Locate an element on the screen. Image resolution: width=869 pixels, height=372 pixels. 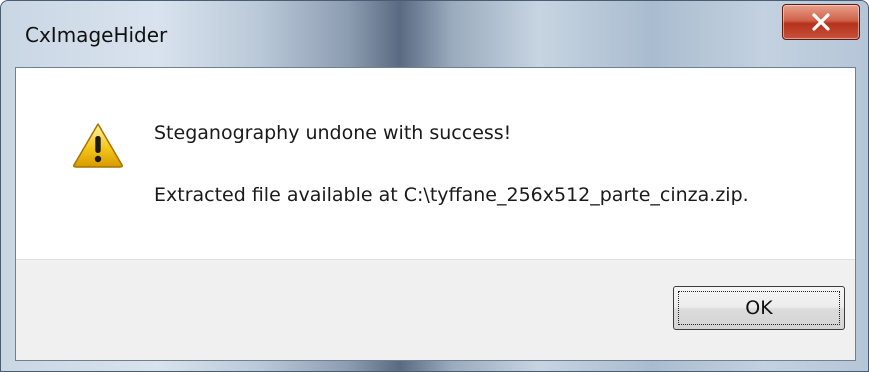
close-button is located at coordinates (821, 22).